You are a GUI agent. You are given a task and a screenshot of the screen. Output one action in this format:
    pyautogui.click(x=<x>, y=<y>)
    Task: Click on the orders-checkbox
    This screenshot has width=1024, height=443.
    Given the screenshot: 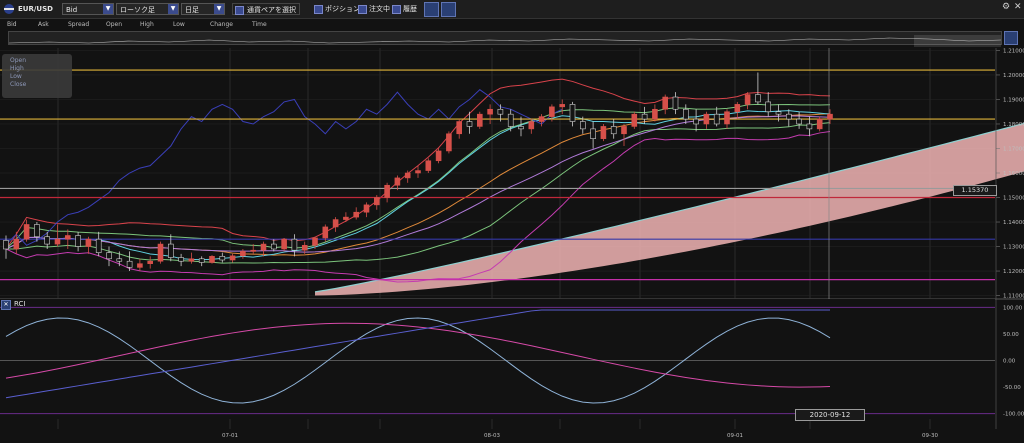 What is the action you would take?
    pyautogui.click(x=362, y=9)
    